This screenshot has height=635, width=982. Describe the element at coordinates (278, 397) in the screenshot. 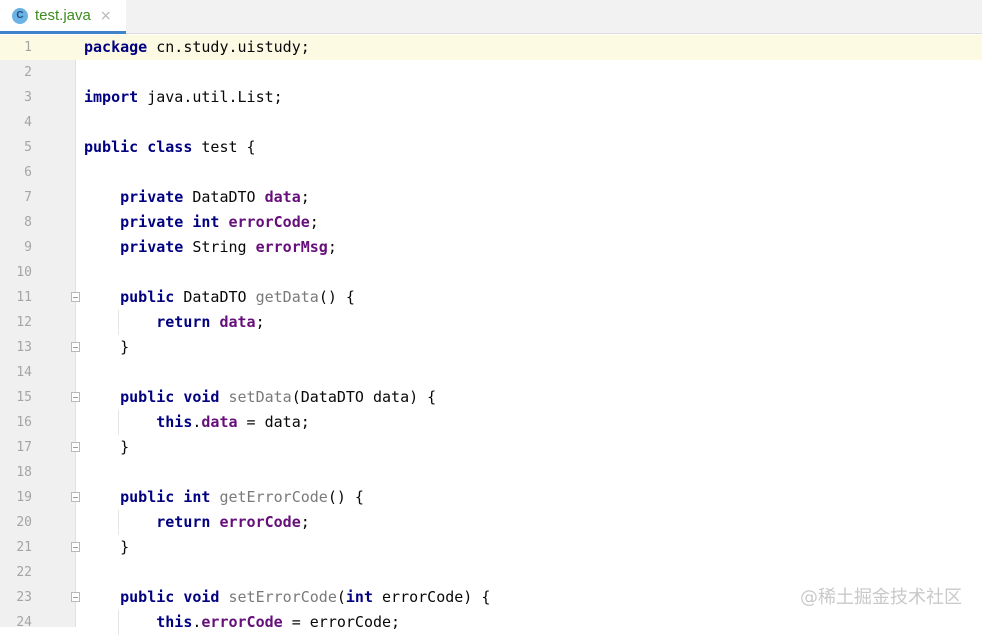

I see `code-text: public void setData(DataDTO data) {` at that location.